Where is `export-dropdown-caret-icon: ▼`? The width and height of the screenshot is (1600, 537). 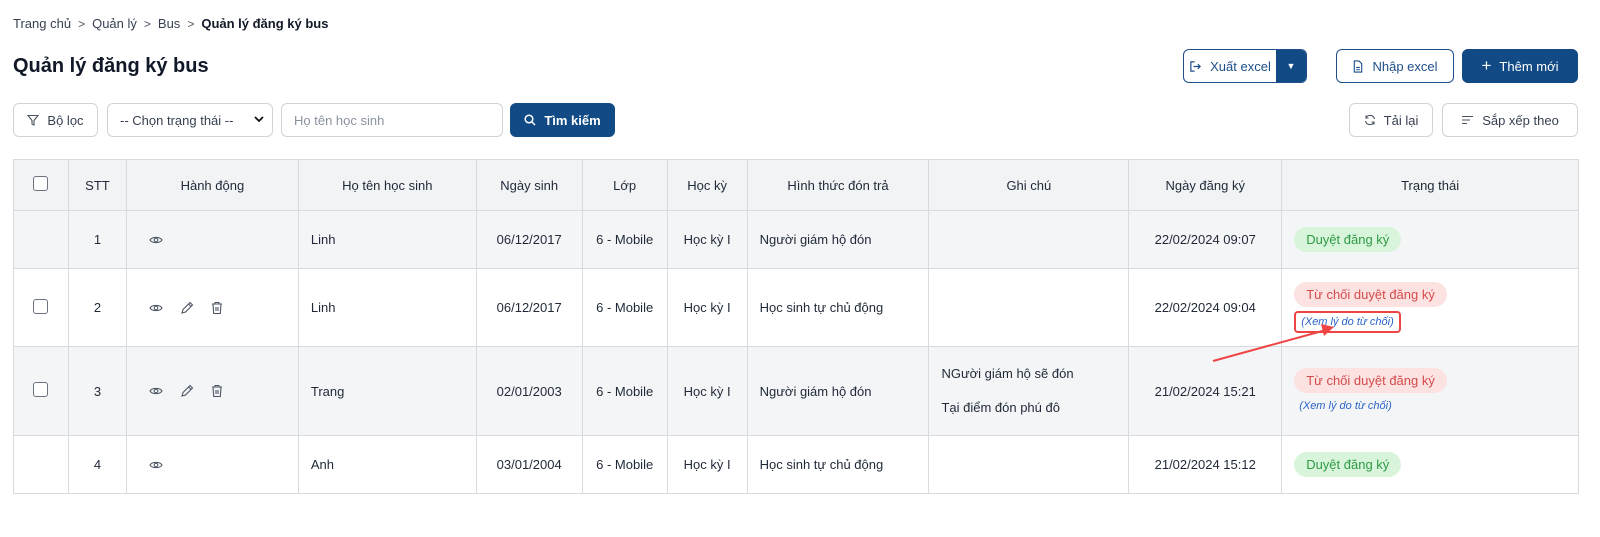 export-dropdown-caret-icon: ▼ is located at coordinates (1291, 66).